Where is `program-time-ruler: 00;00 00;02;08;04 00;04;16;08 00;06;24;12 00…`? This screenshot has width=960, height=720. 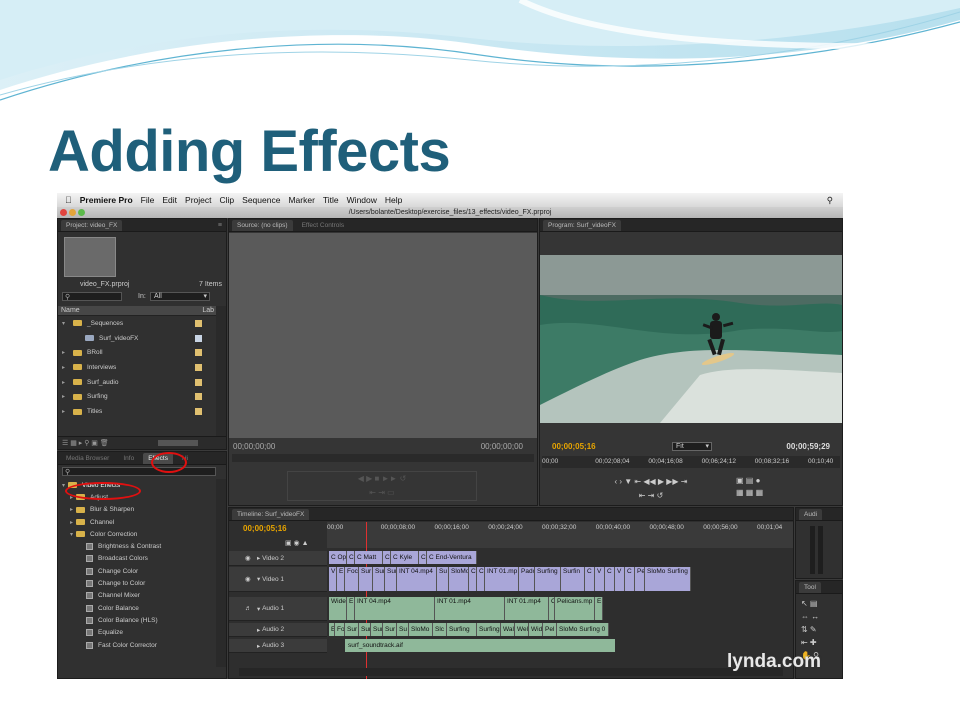 program-time-ruler: 00;00 00;02;08;04 00;04;16;08 00;06;24;12 00… is located at coordinates (691, 462).